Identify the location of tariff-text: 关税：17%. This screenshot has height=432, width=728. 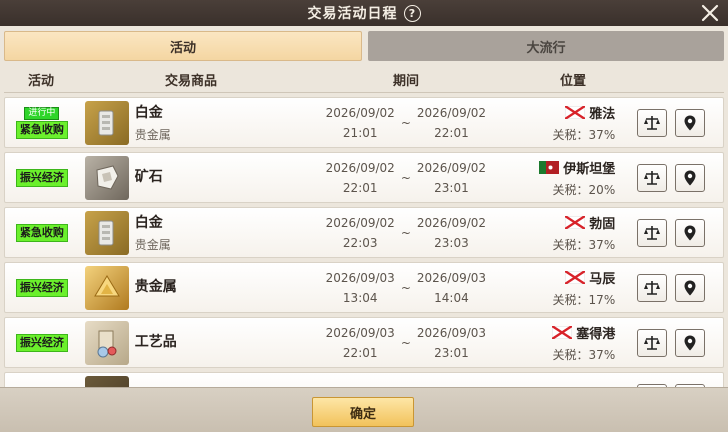
(584, 299).